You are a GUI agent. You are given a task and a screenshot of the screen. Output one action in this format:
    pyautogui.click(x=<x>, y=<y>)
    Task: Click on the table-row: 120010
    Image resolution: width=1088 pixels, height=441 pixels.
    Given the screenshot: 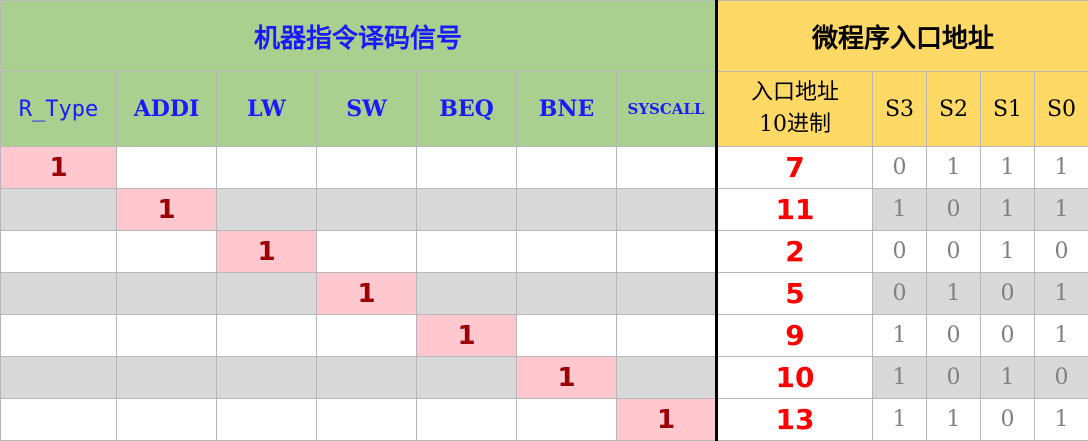 What is the action you would take?
    pyautogui.click(x=544, y=252)
    